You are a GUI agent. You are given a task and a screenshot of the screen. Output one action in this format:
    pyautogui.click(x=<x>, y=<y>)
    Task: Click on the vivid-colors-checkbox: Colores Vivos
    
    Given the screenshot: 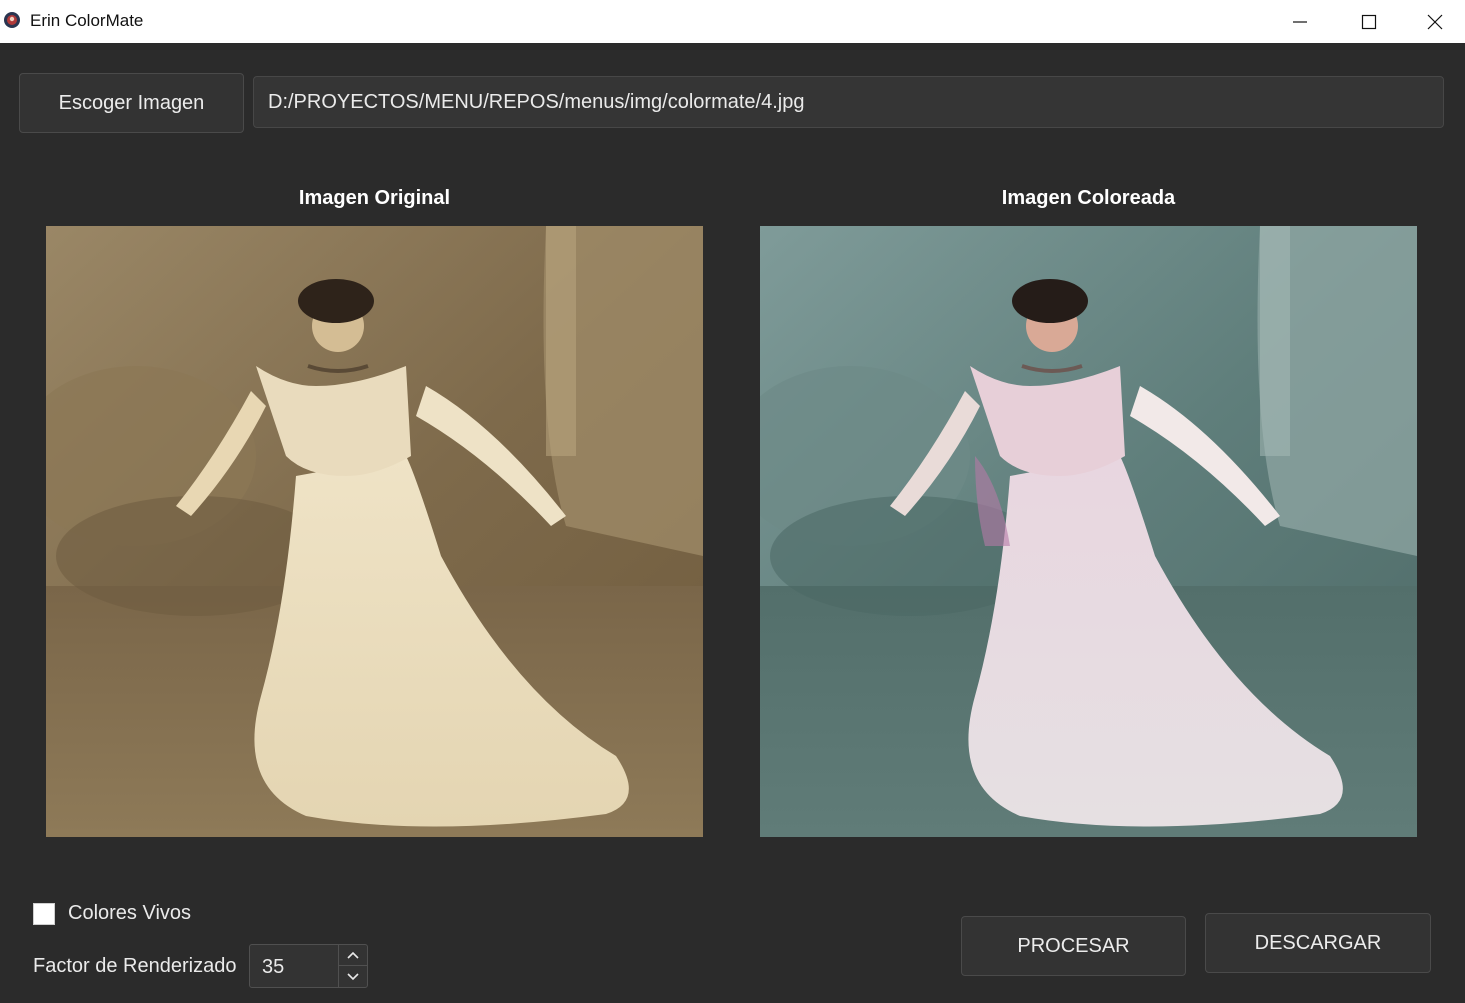 What is the action you would take?
    pyautogui.click(x=112, y=913)
    